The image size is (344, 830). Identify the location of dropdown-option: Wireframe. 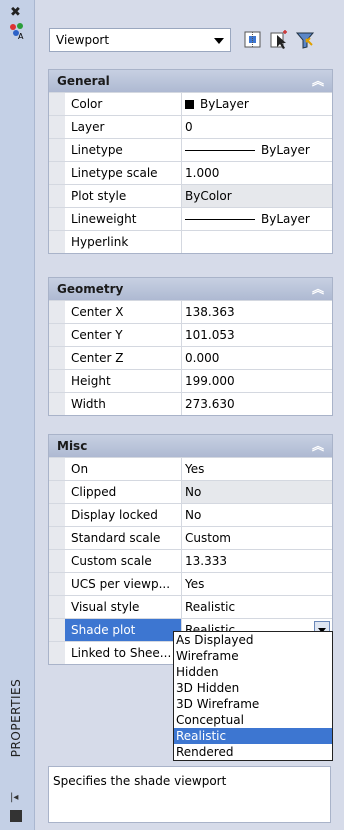
(253, 656).